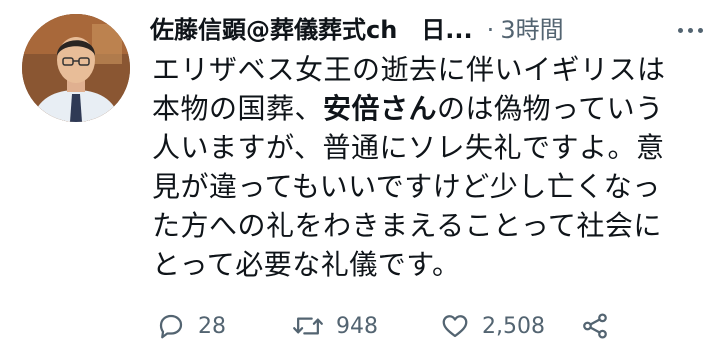  I want to click on tweet-line: た方への礼をわきまえることって社会に, so click(430, 225).